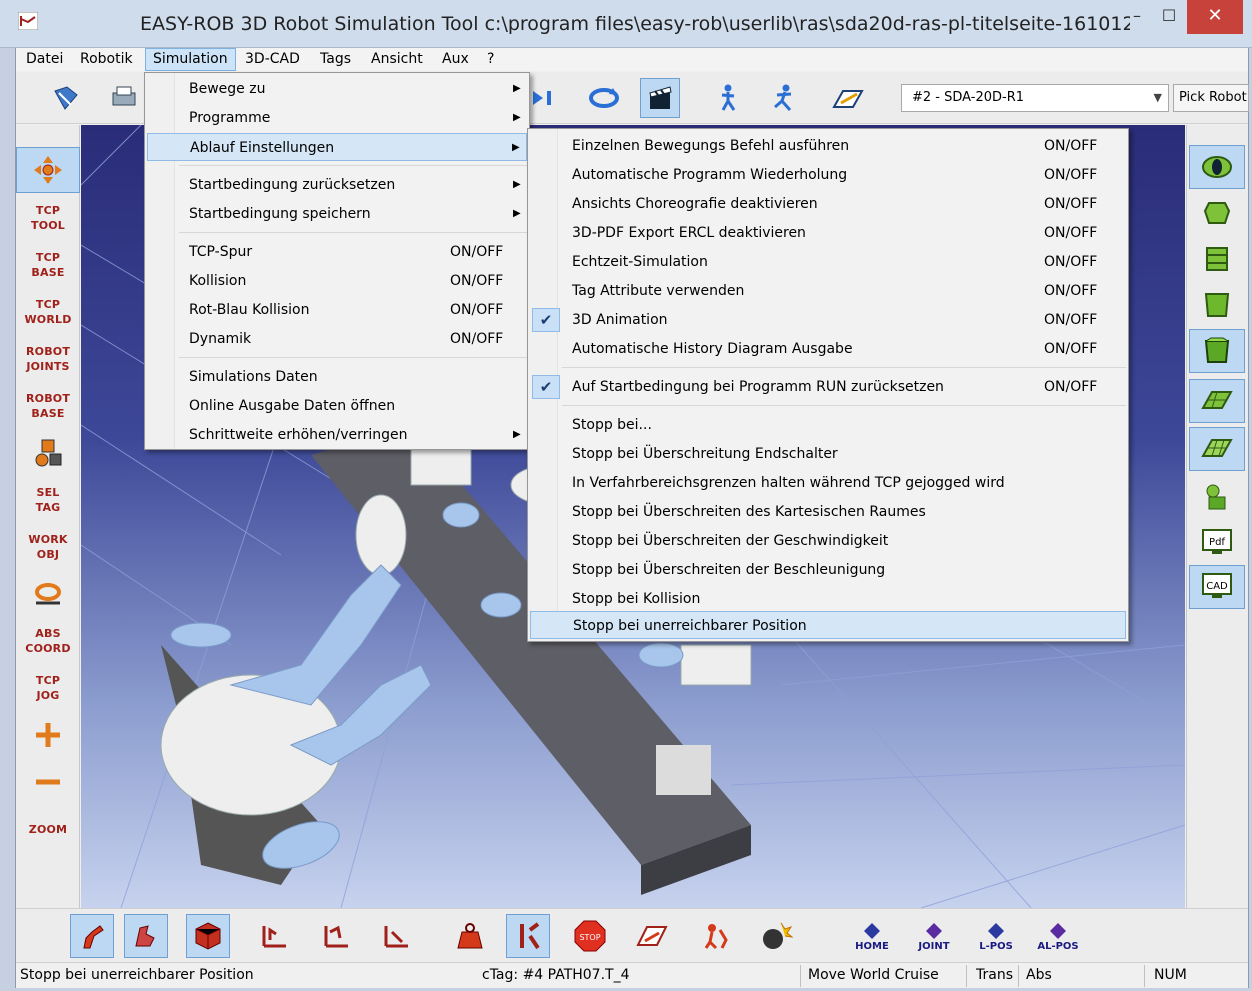  What do you see at coordinates (337, 435) in the screenshot?
I see `menu-item-schrittweite: Schrittweite erhöhen/verringen ▶` at bounding box center [337, 435].